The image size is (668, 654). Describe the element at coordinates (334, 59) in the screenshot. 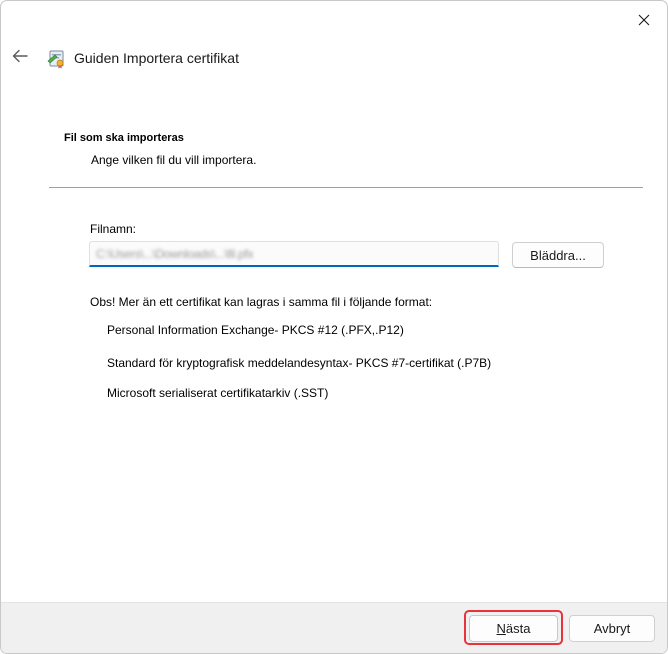

I see `wizard-header: Guiden Importera certifikat` at that location.